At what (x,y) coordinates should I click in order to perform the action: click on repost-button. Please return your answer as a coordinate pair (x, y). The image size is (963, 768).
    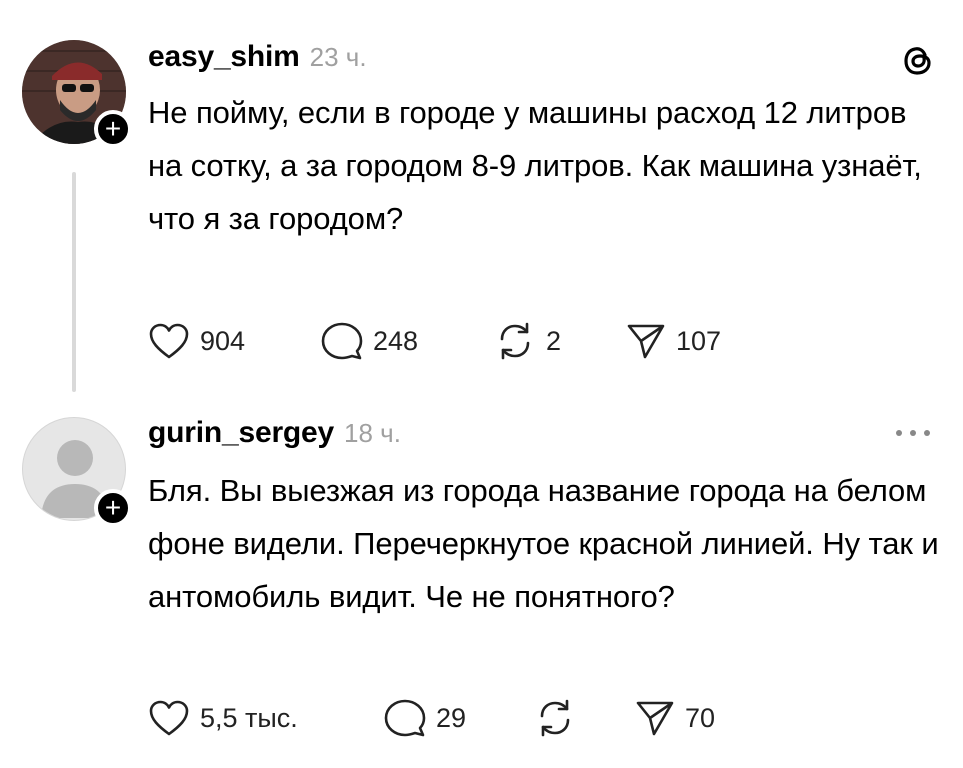
    Looking at the image, I should click on (560, 718).